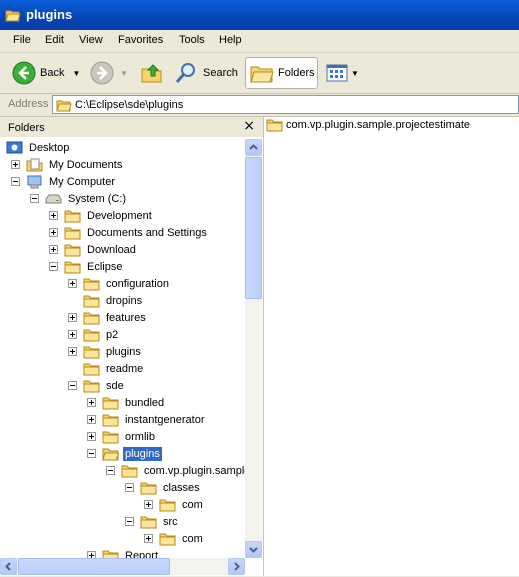 The width and height of the screenshot is (519, 577). Describe the element at coordinates (140, 40) in the screenshot. I see `menu-favorites: Favorites` at that location.